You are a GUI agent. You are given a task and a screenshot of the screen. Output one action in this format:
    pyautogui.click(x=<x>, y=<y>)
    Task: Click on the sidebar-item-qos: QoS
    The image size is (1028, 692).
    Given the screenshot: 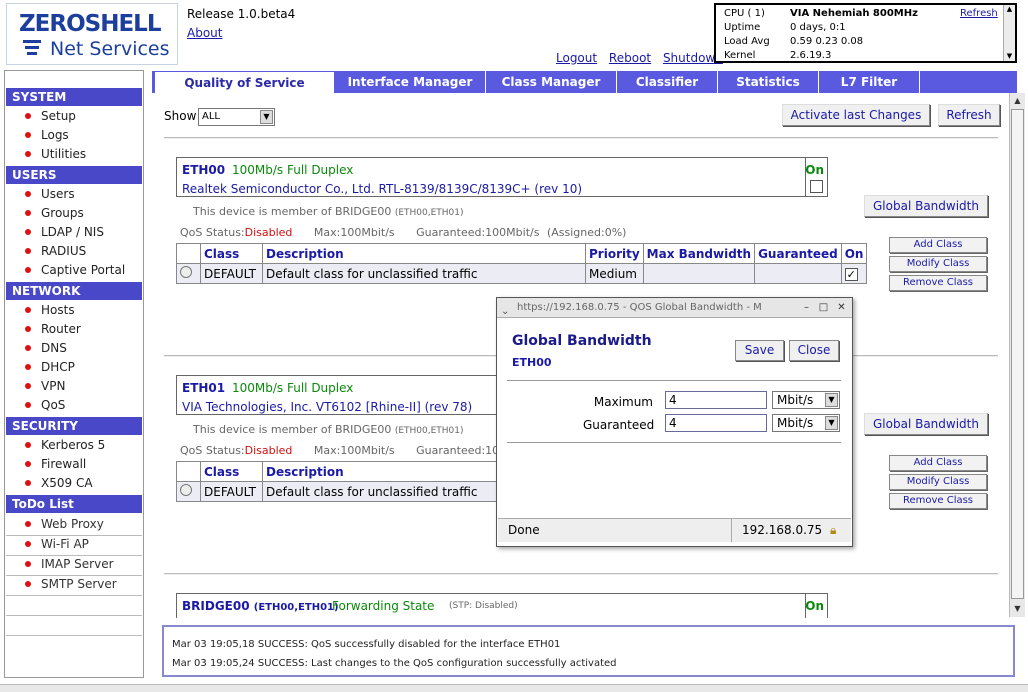 What is the action you would take?
    pyautogui.click(x=45, y=405)
    